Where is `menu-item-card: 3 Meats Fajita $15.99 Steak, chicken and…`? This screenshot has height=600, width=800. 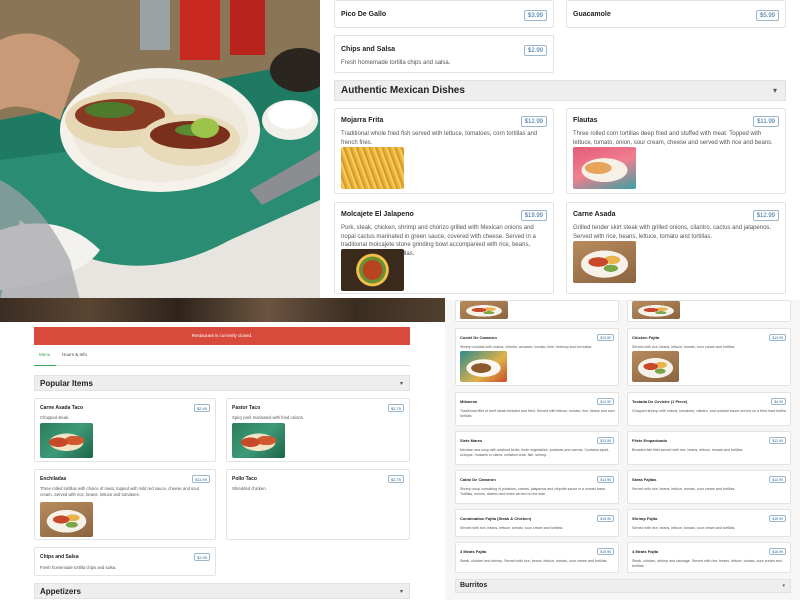
menu-item-card: 3 Meats Fajita $15.99 Steak, chicken and… is located at coordinates (537, 557).